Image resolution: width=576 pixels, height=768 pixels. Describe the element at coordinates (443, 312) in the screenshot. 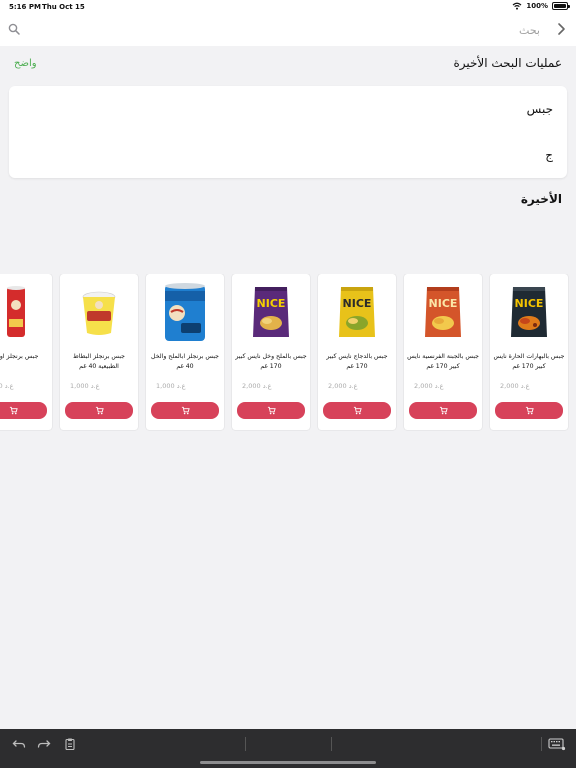

I see `product-image-nice-cheese: NICE` at that location.